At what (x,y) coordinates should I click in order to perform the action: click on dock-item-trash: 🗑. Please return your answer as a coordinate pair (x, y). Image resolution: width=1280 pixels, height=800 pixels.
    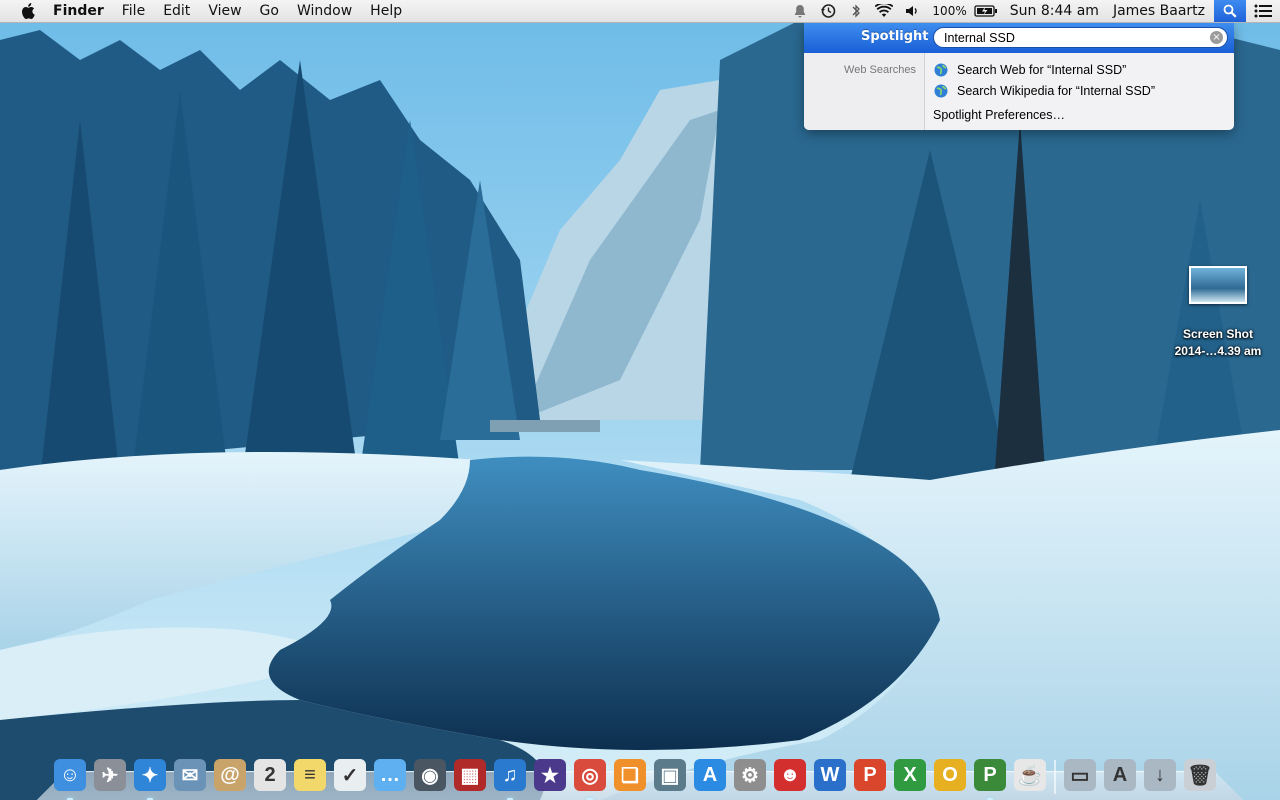
    Looking at the image, I should click on (1200, 775).